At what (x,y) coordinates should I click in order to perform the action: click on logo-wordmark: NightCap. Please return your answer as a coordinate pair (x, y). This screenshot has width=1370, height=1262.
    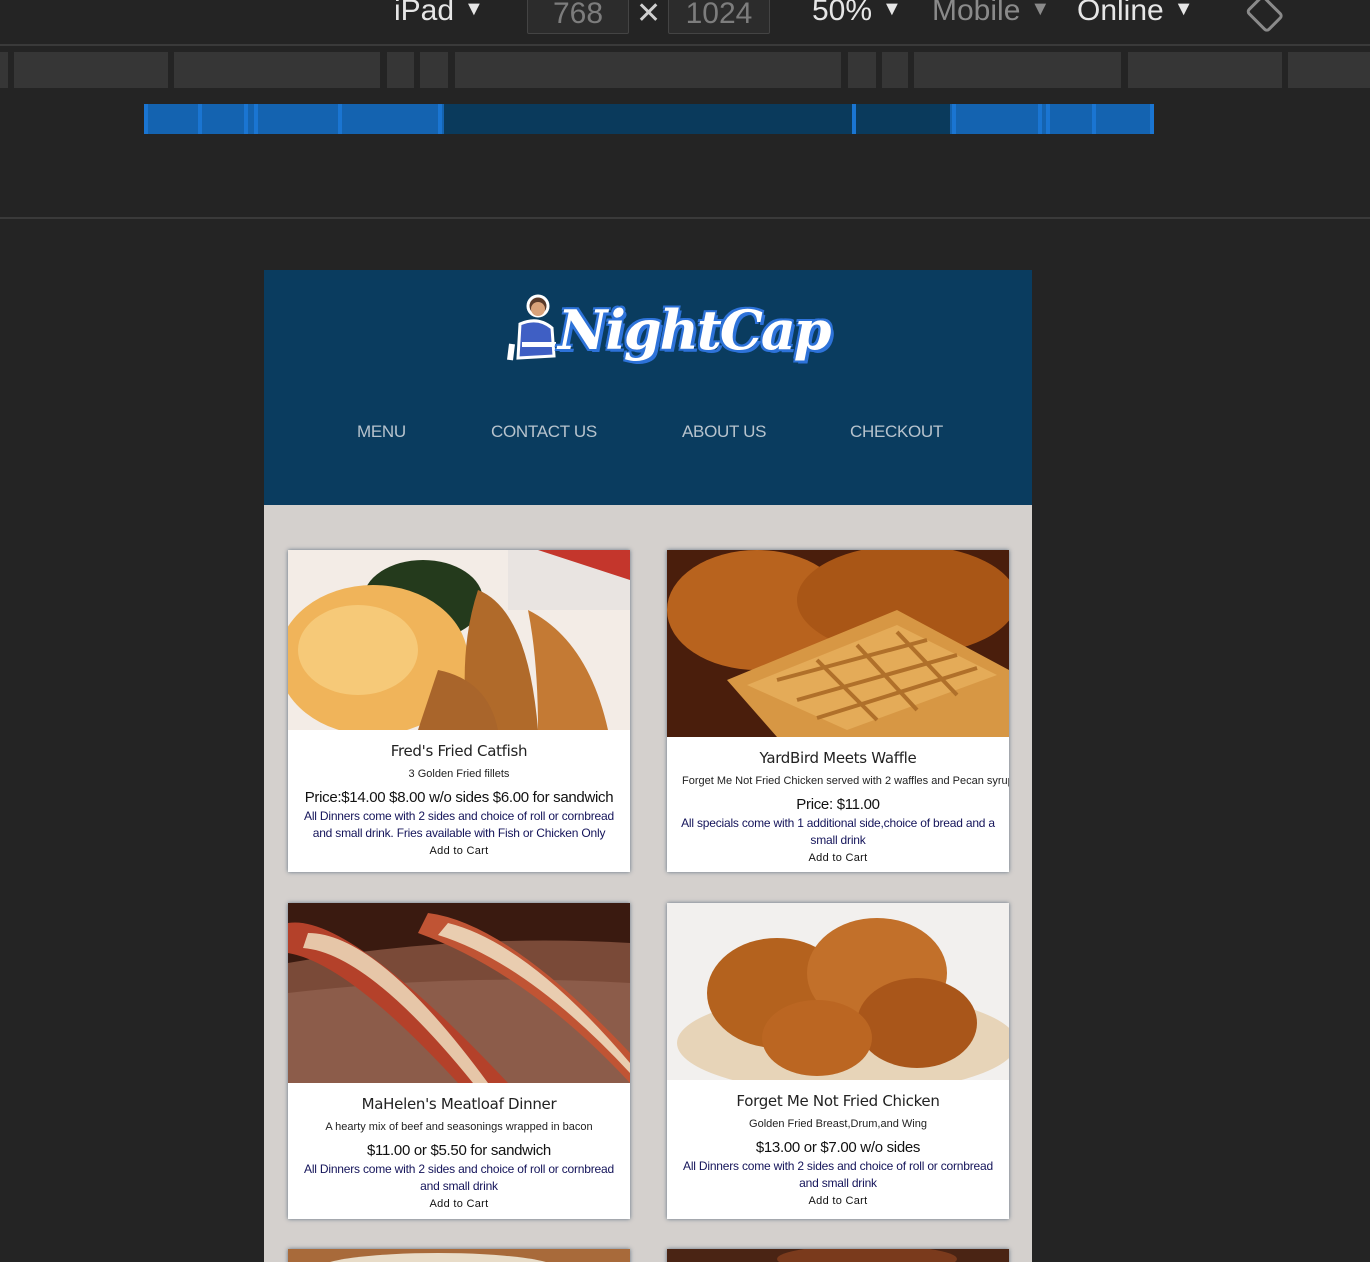
    Looking at the image, I should click on (695, 330).